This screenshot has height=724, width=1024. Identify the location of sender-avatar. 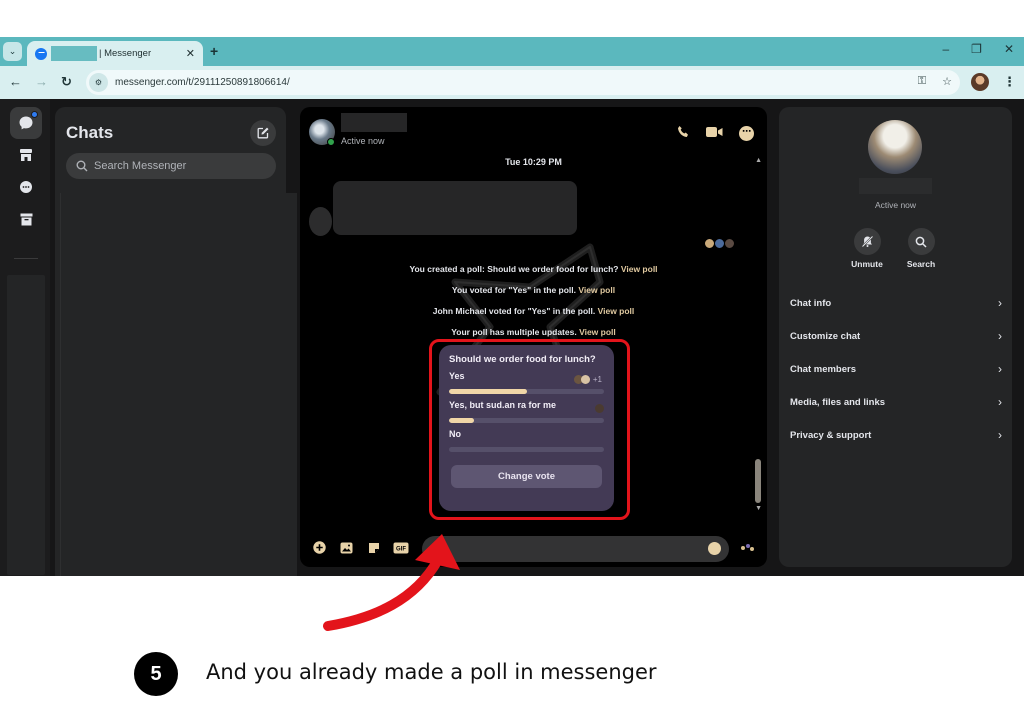
(320, 221).